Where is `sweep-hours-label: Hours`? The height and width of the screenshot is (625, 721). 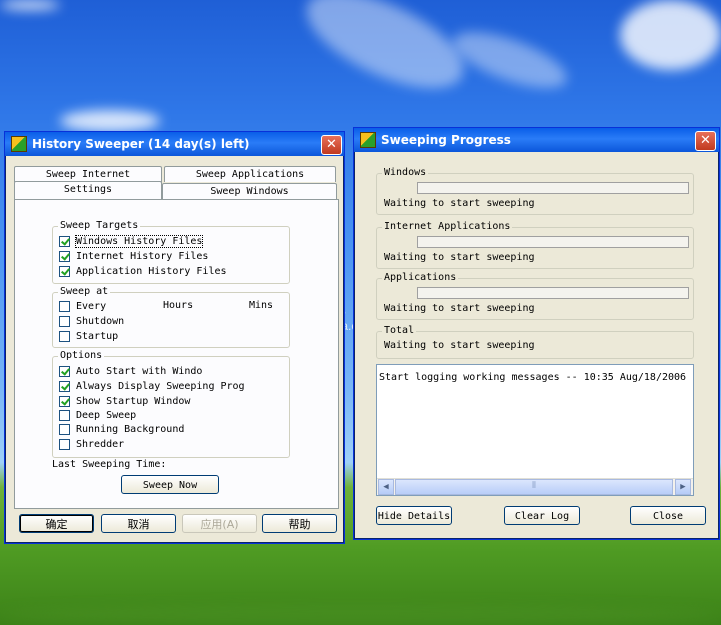 sweep-hours-label: Hours is located at coordinates (178, 305).